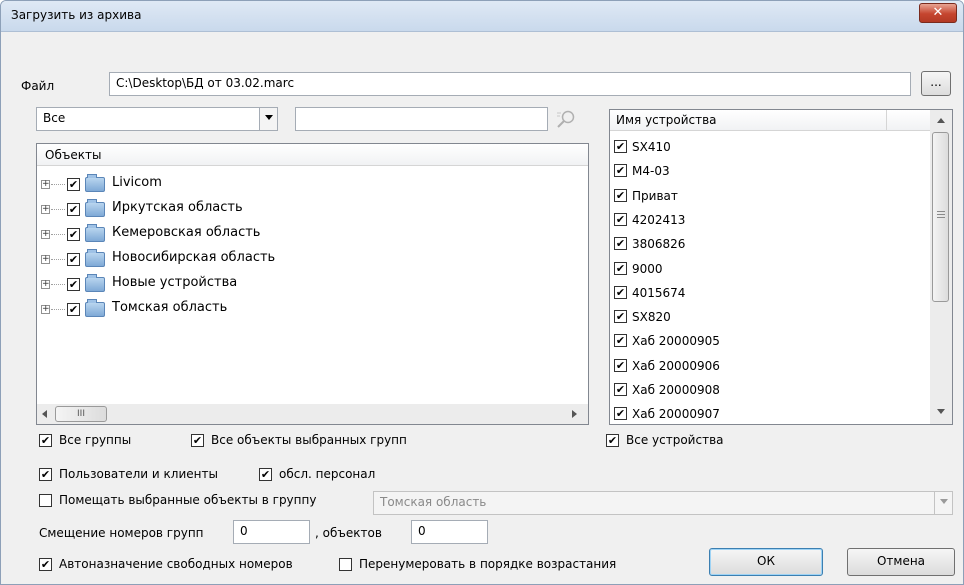 The height and width of the screenshot is (585, 964). Describe the element at coordinates (940, 217) in the screenshot. I see `devices-vscroll-thumb` at that location.